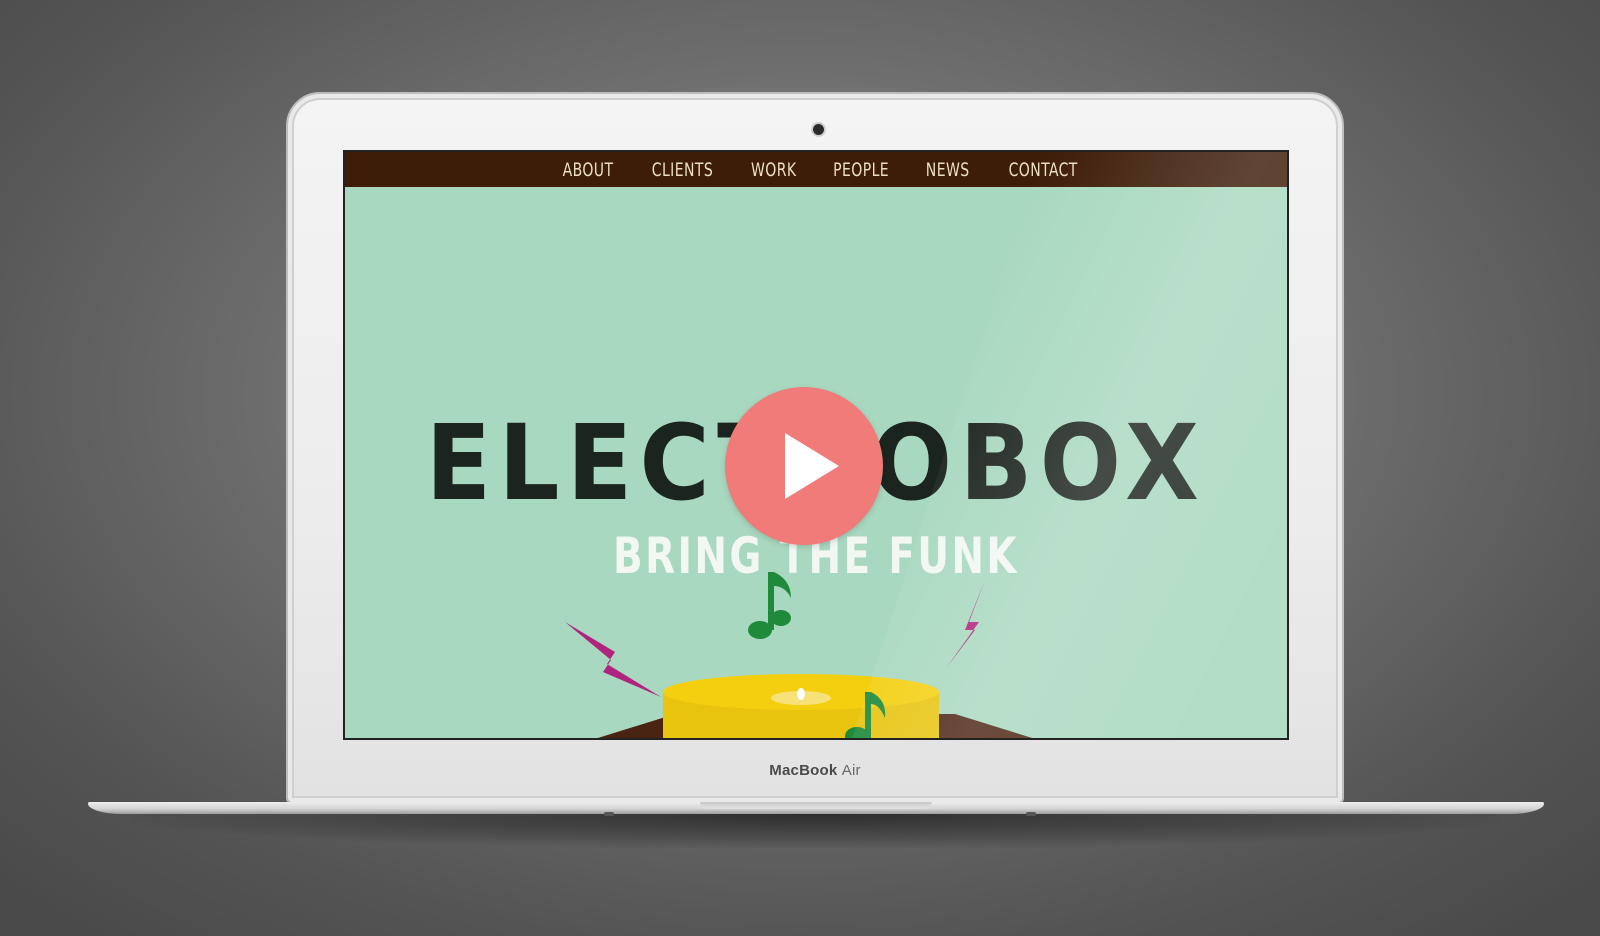 This screenshot has height=936, width=1600. Describe the element at coordinates (769, 605) in the screenshot. I see `music-note-icon` at that location.